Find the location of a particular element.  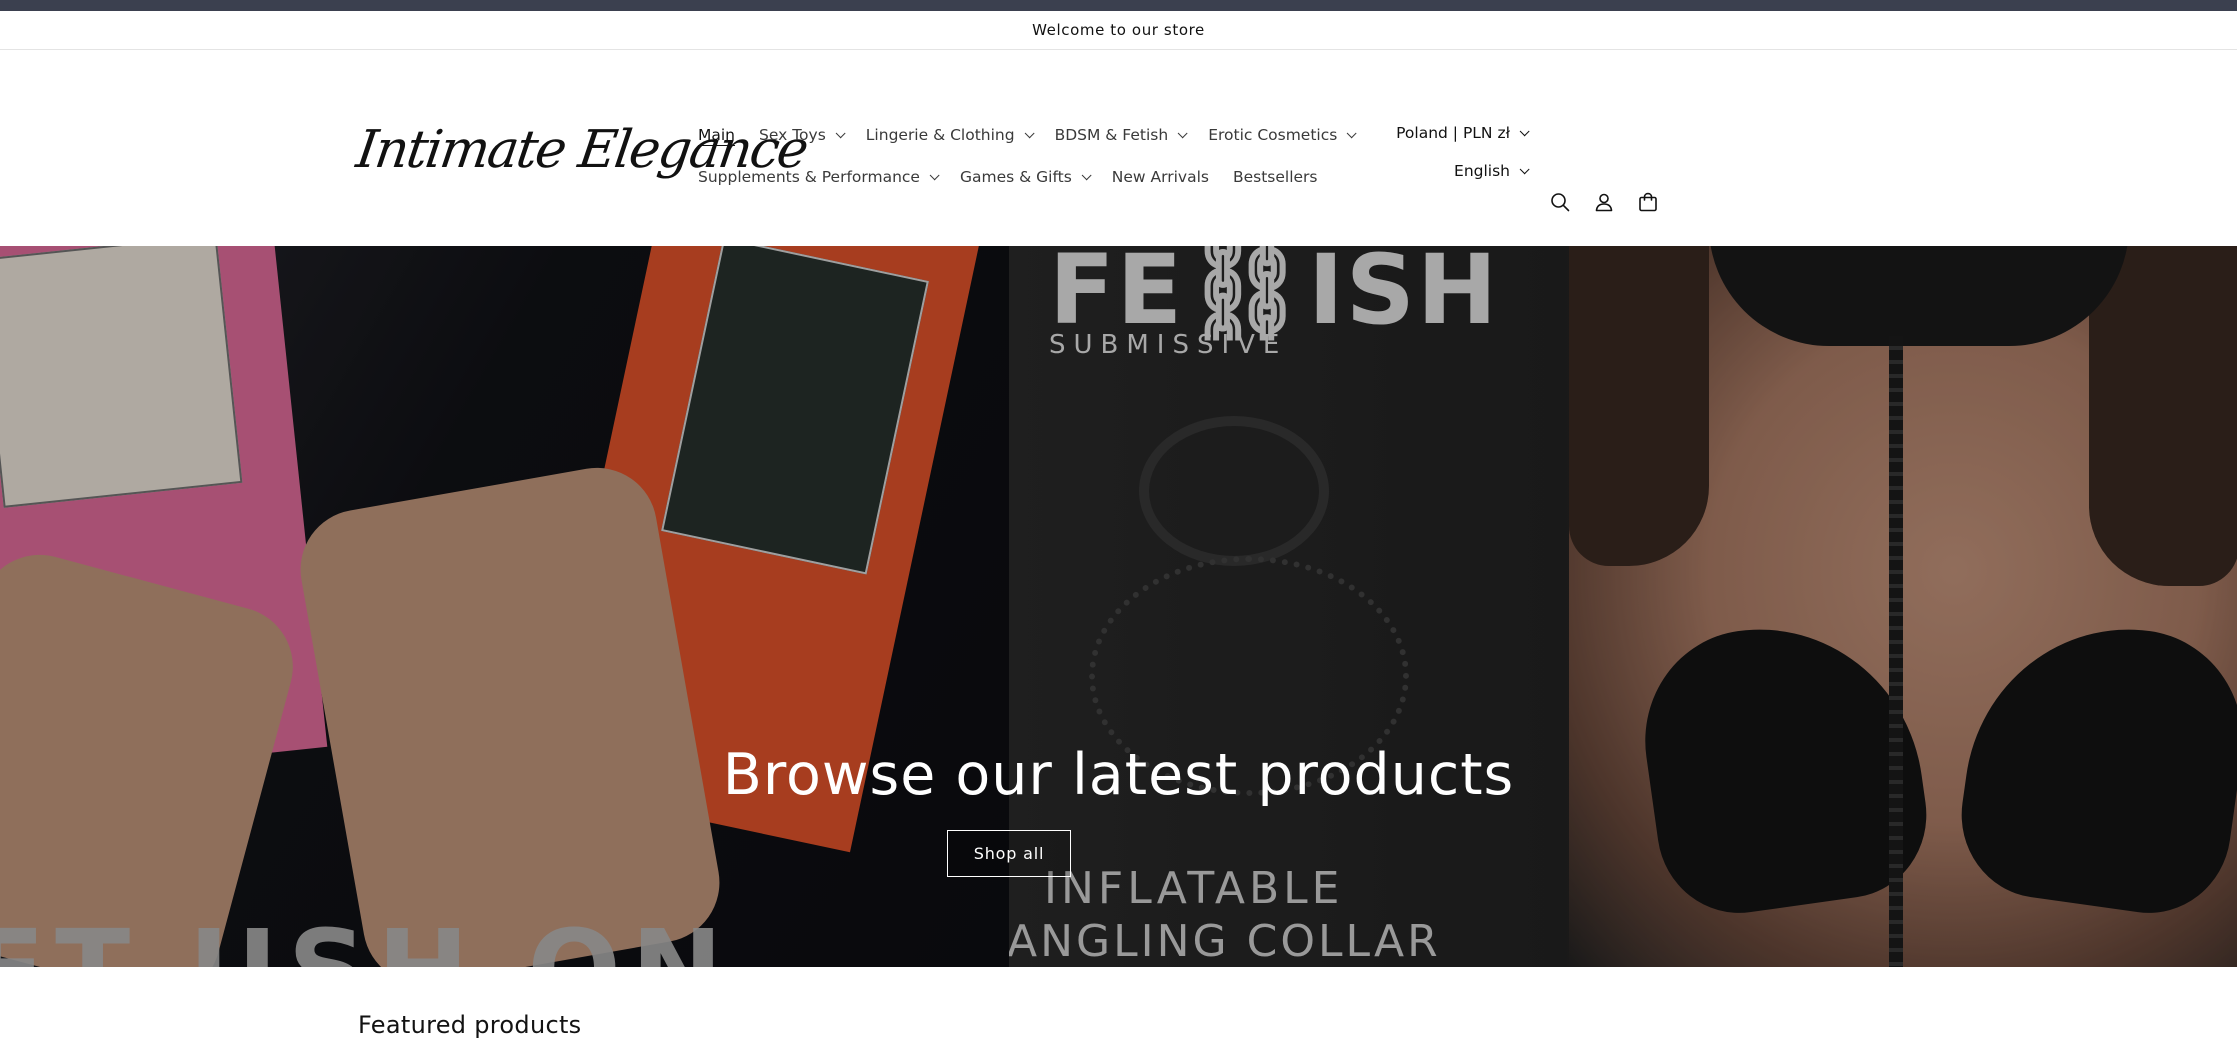

nav-item-label: Games & Gifts is located at coordinates (1015, 177).